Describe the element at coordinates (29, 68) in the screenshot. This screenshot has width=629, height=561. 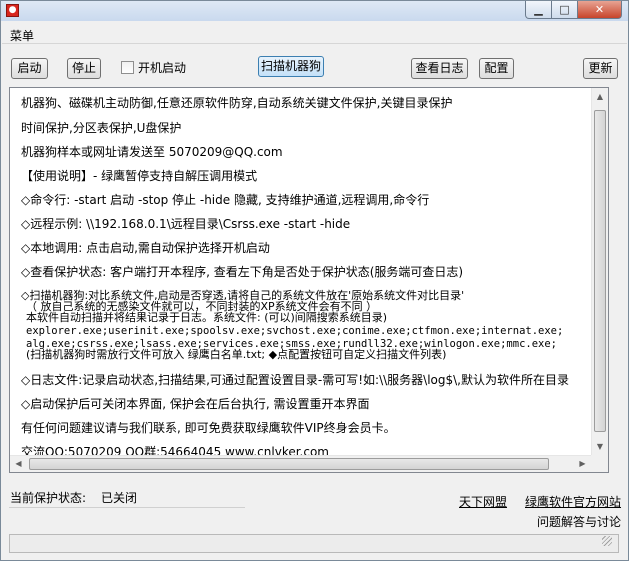
I see `start-button: 启动` at that location.